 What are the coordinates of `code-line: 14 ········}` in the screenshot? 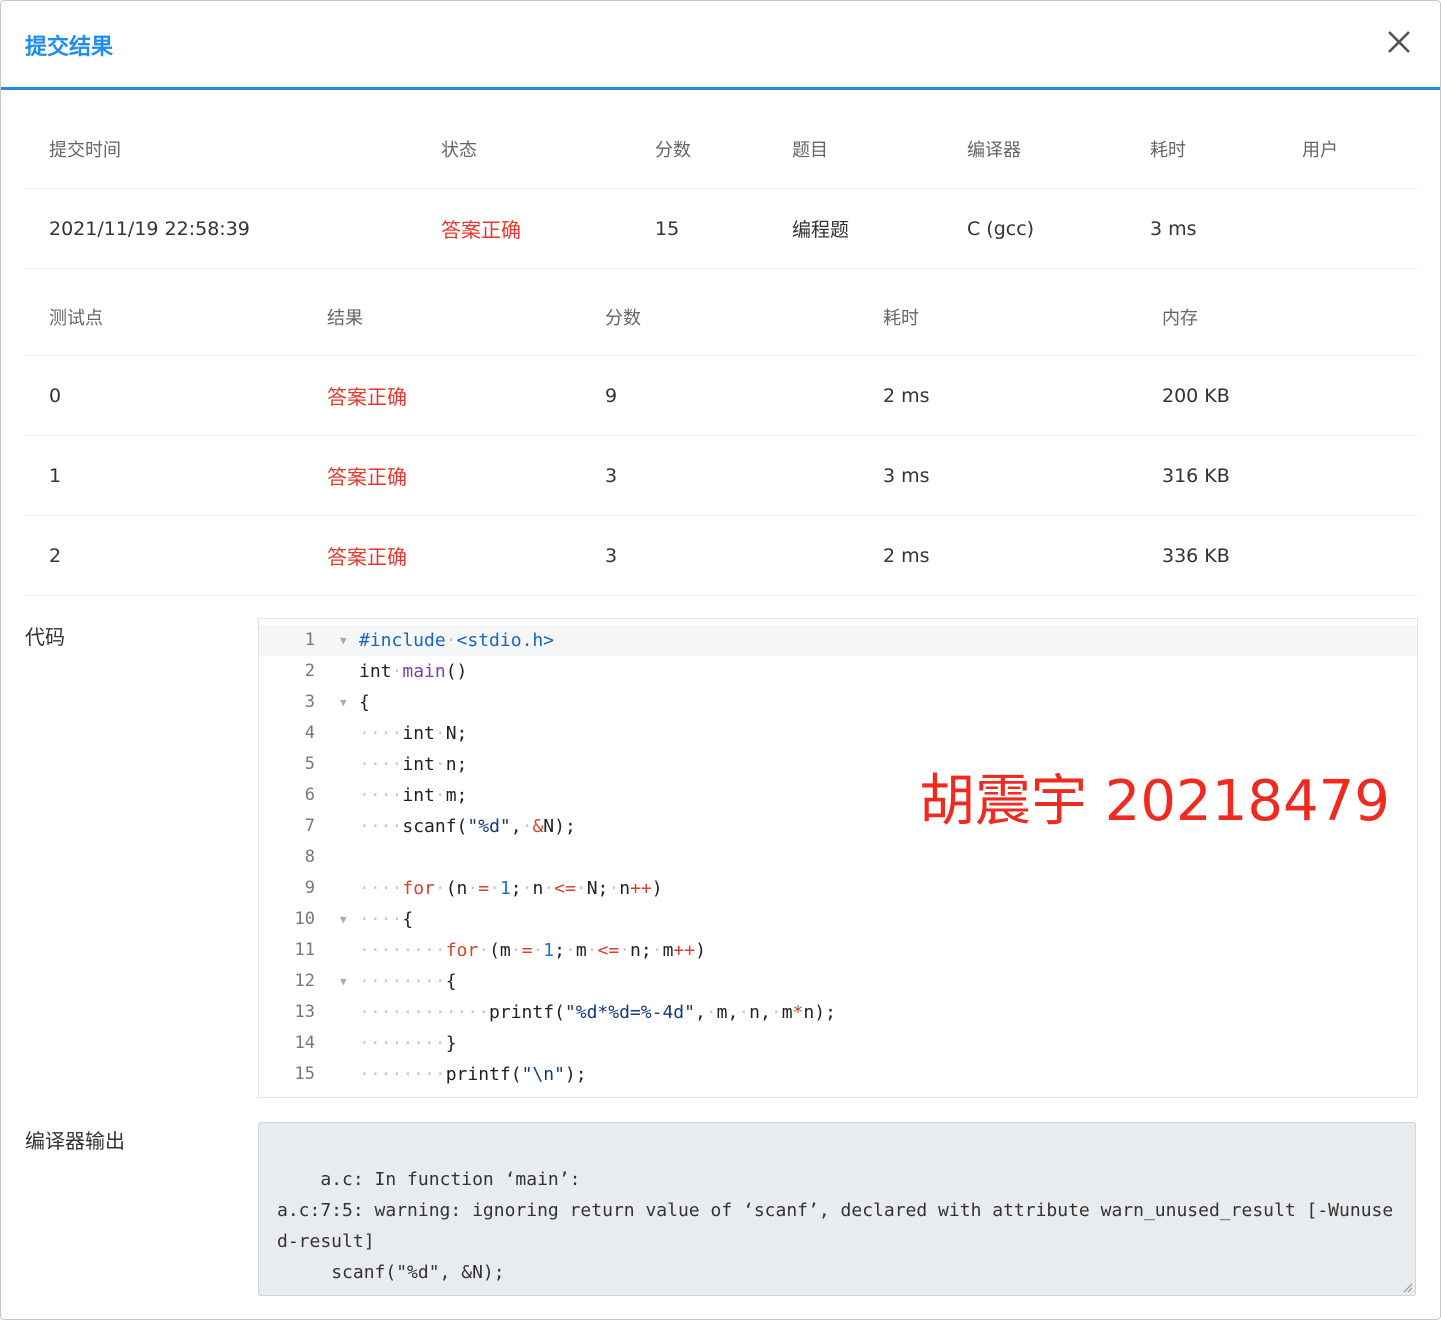 It's located at (838, 1043).